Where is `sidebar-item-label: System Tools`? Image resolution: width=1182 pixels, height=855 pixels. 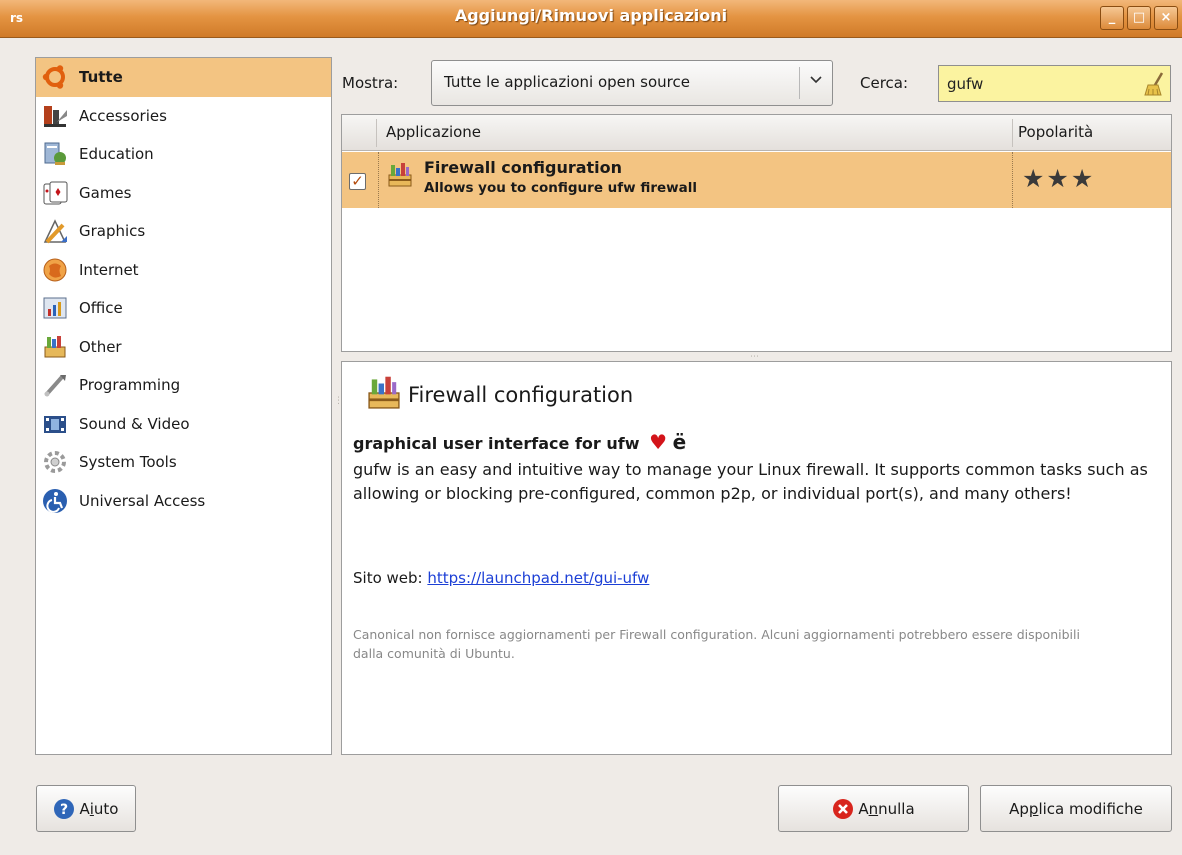 sidebar-item-label: System Tools is located at coordinates (128, 462).